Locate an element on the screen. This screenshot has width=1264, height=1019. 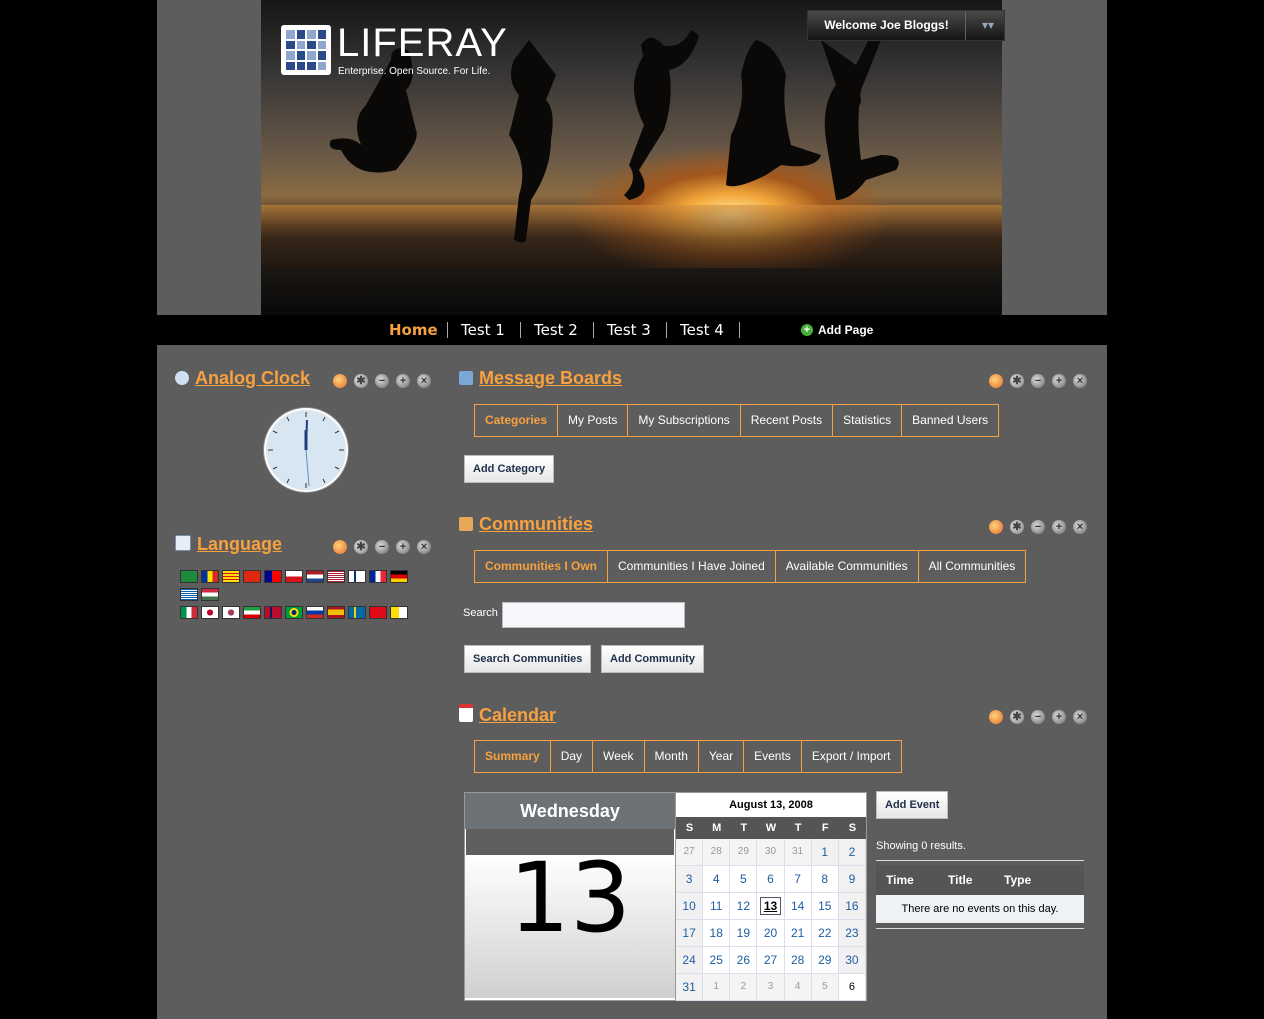
flag-italy-icon is located at coordinates (189, 612).